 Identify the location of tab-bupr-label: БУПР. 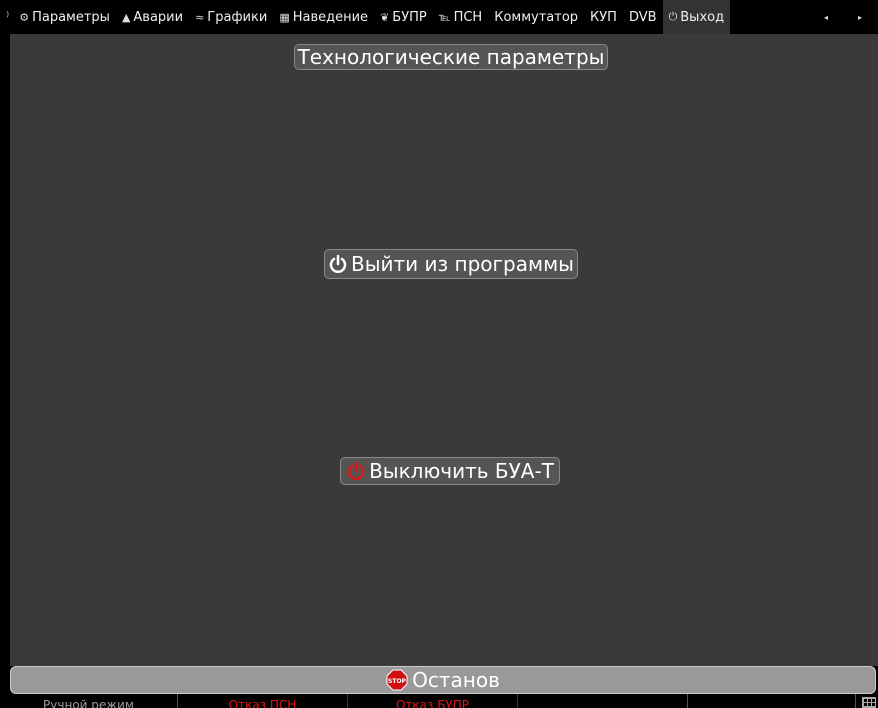
(409, 17).